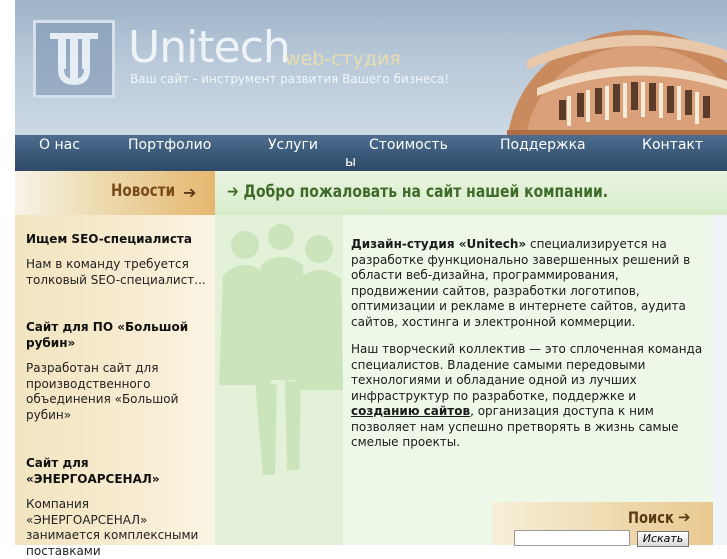 The height and width of the screenshot is (559, 727). I want to click on news-header: Новости ➔, so click(115, 193).